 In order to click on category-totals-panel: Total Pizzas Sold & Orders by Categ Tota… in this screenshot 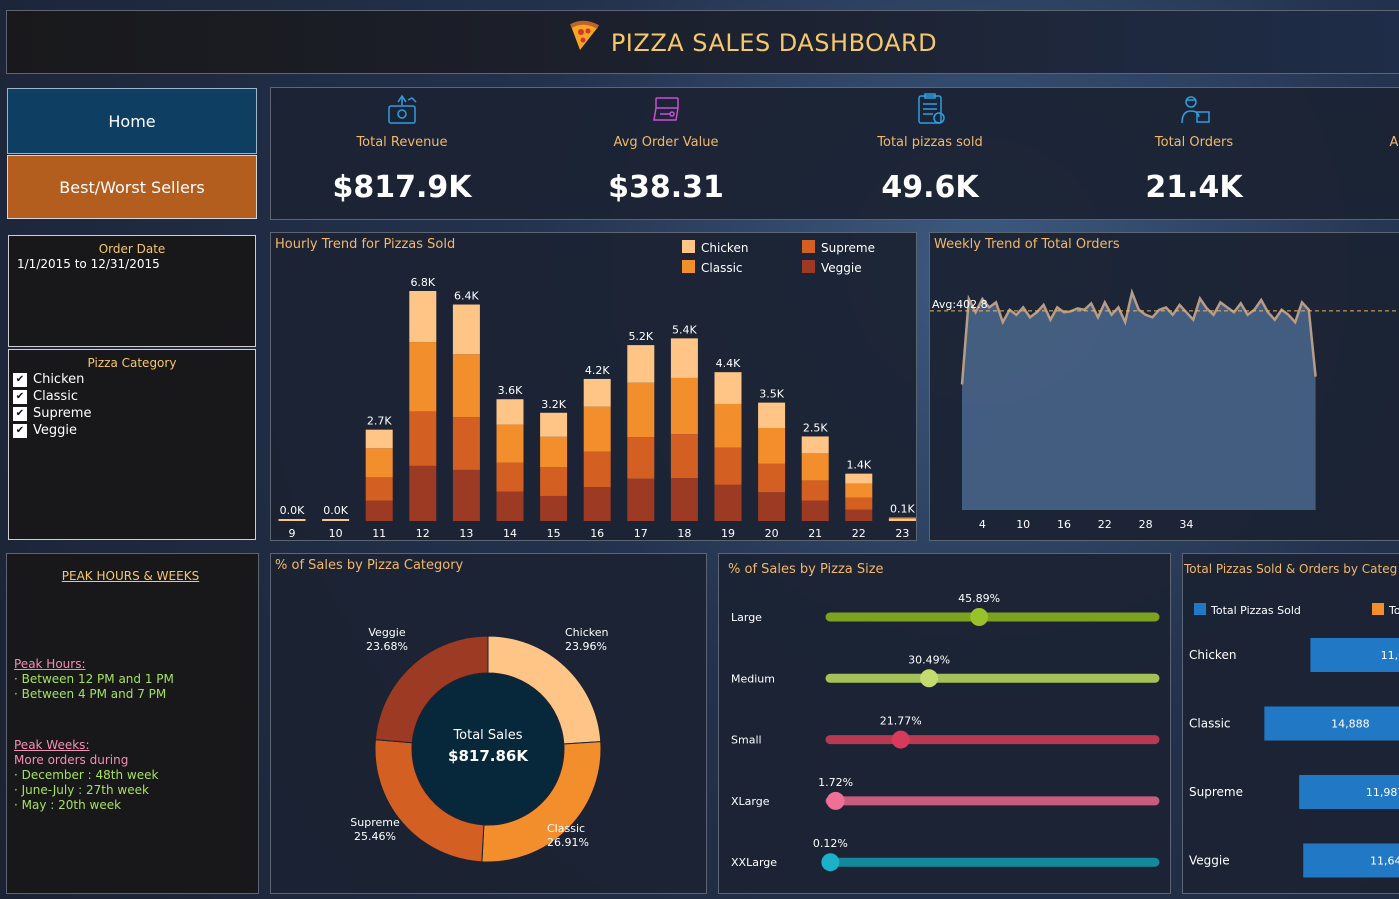, I will do `click(1290, 723)`.